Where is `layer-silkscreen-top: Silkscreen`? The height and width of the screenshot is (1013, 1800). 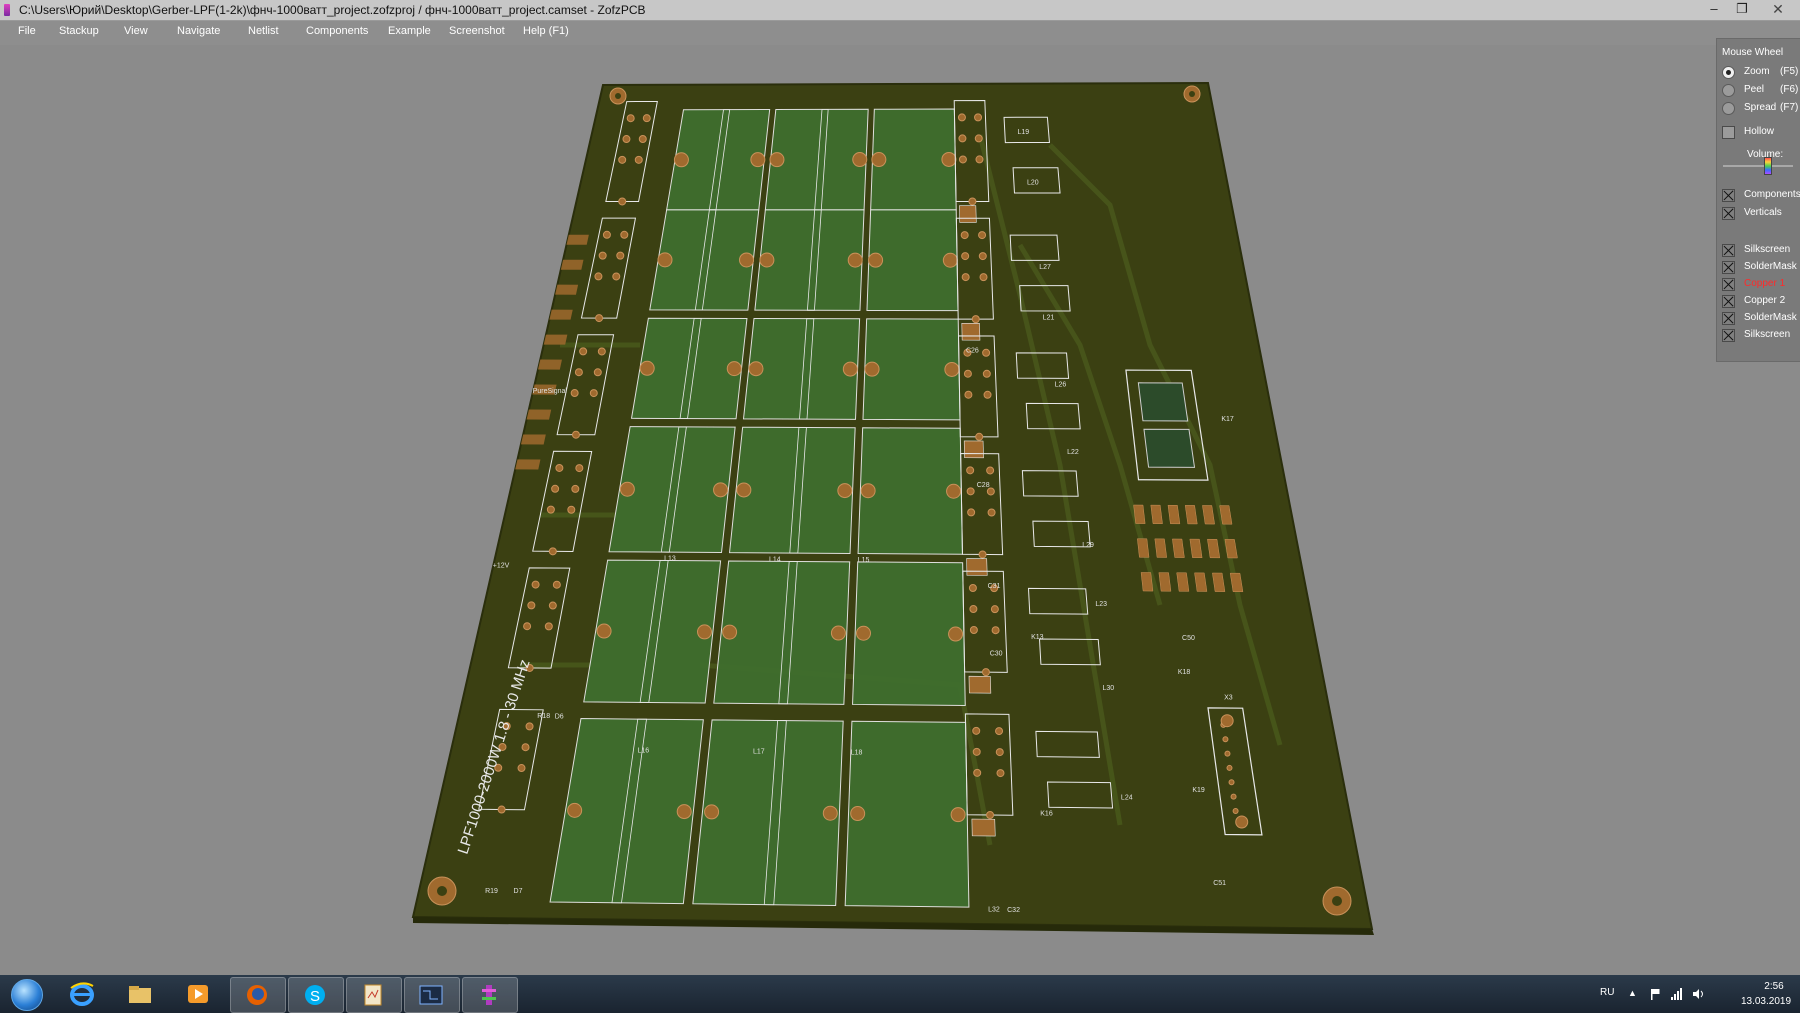
layer-silkscreen-top: Silkscreen is located at coordinates (1756, 251).